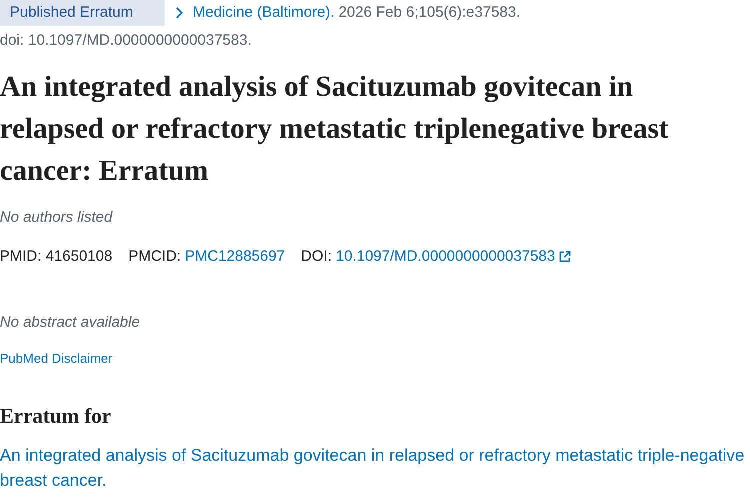 The width and height of the screenshot is (750, 500). What do you see at coordinates (56, 256) in the screenshot?
I see `pmid-label: PMID: 41650108` at bounding box center [56, 256].